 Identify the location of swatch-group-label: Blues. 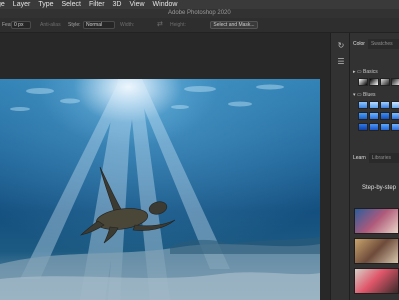
(369, 95).